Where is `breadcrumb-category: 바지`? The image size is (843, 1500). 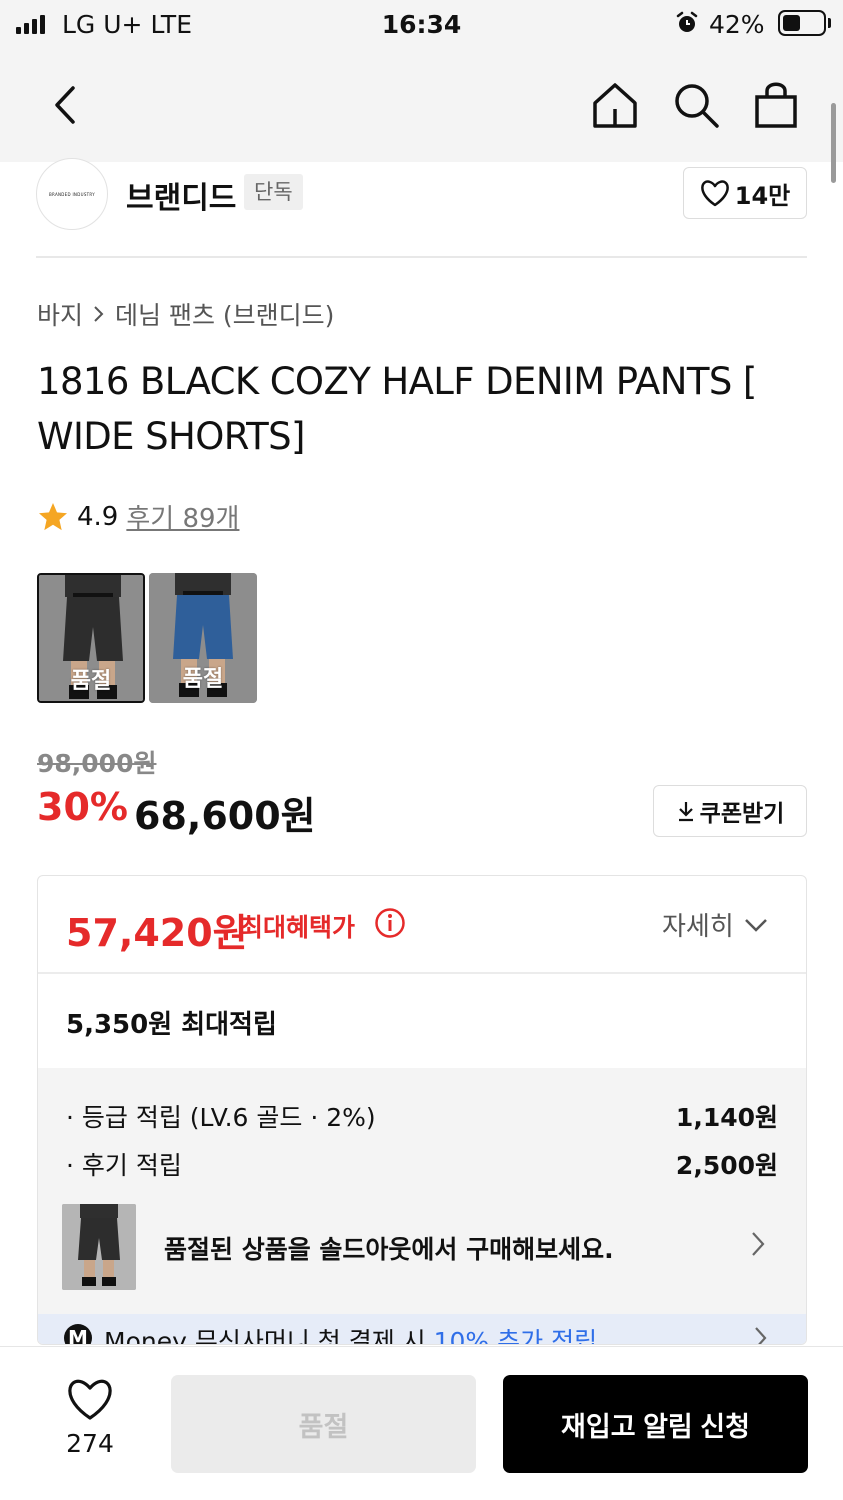 breadcrumb-category: 바지 is located at coordinates (60, 314).